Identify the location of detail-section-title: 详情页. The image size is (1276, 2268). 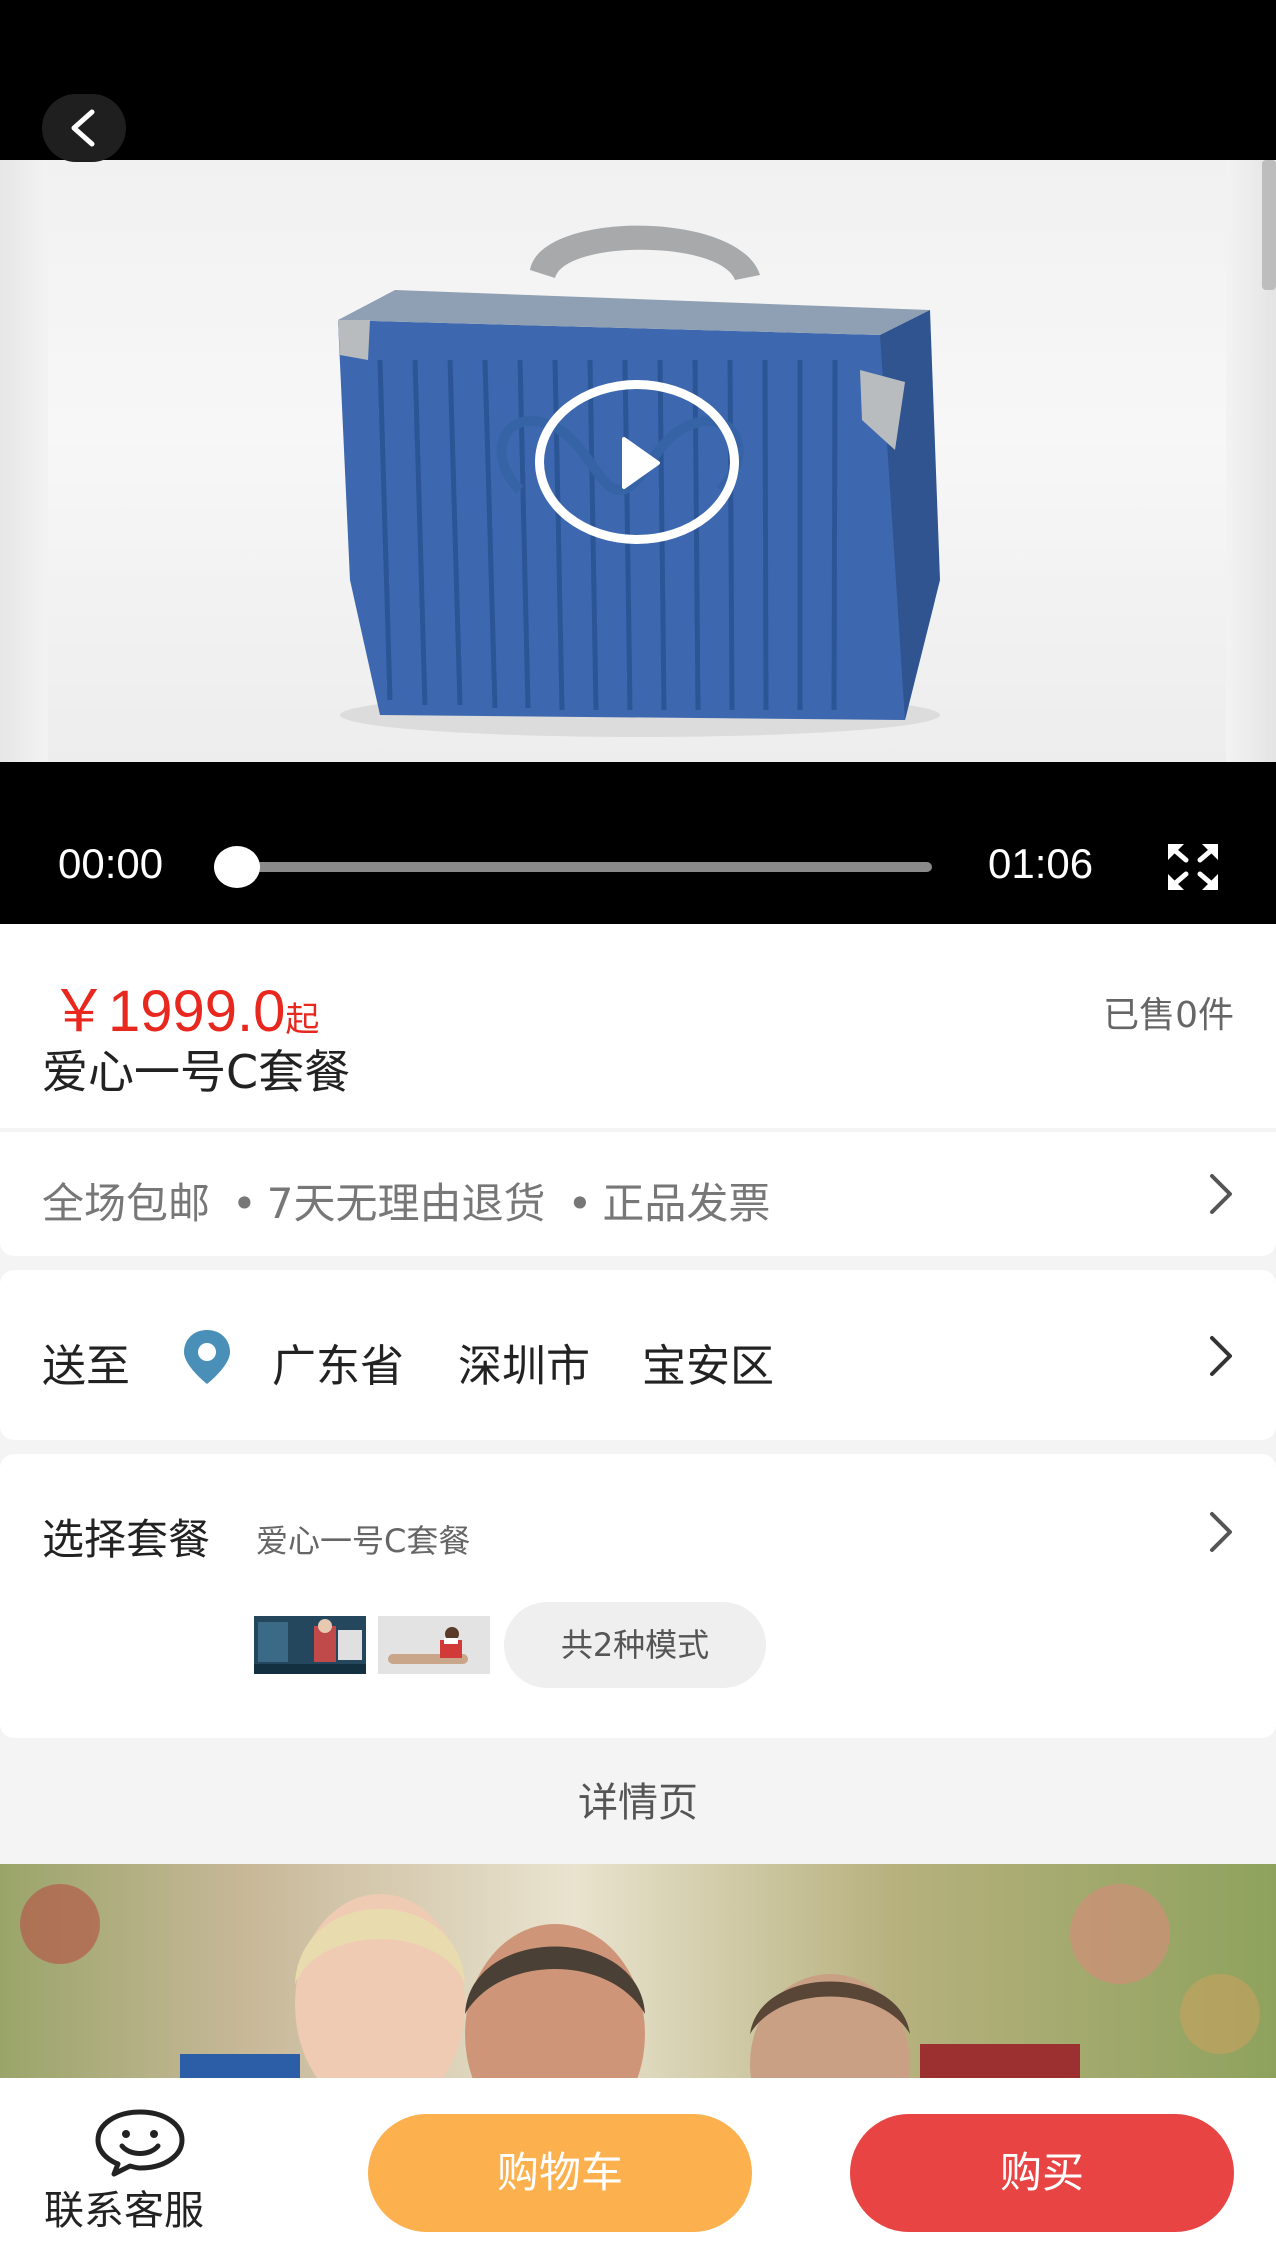
(638, 1803).